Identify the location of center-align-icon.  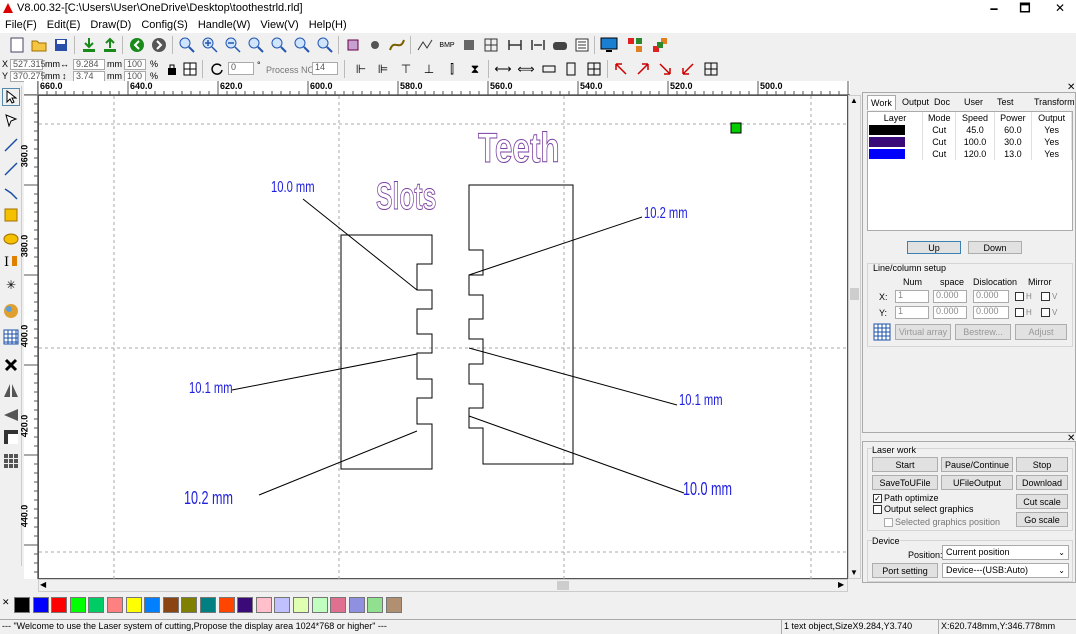
(190, 69).